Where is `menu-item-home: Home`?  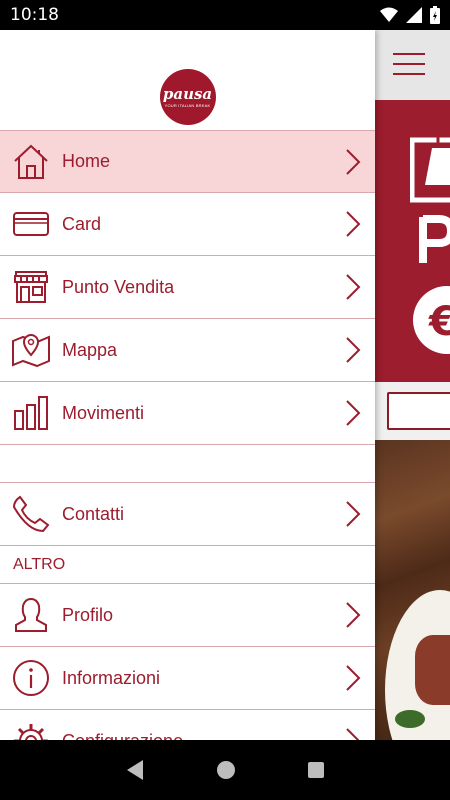
menu-item-home: Home is located at coordinates (187, 161).